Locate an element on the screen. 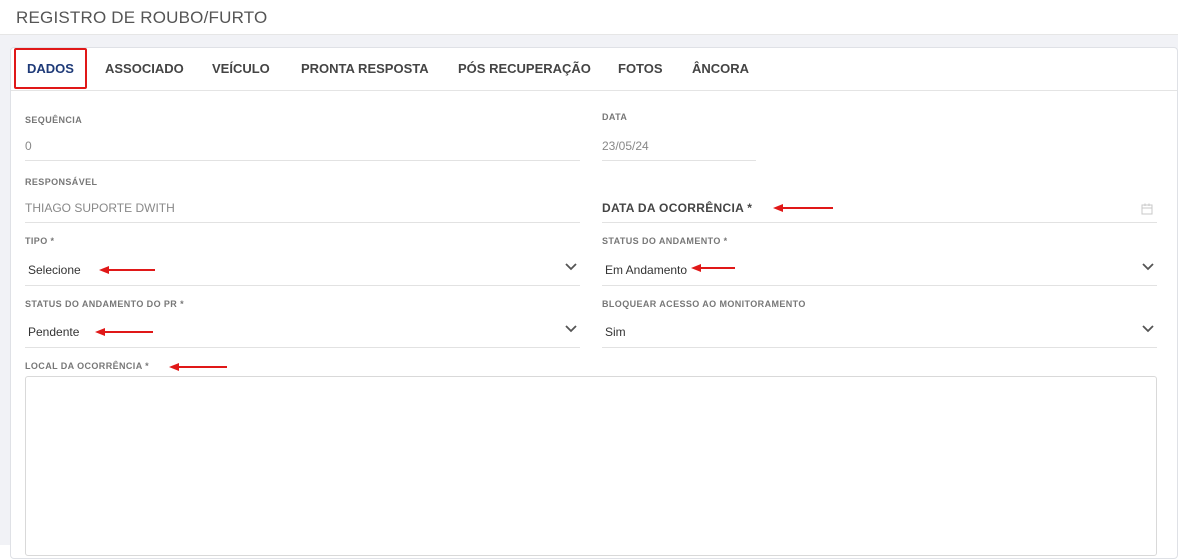 The image size is (1178, 559). data-ocorrencia-input is located at coordinates (879, 222).